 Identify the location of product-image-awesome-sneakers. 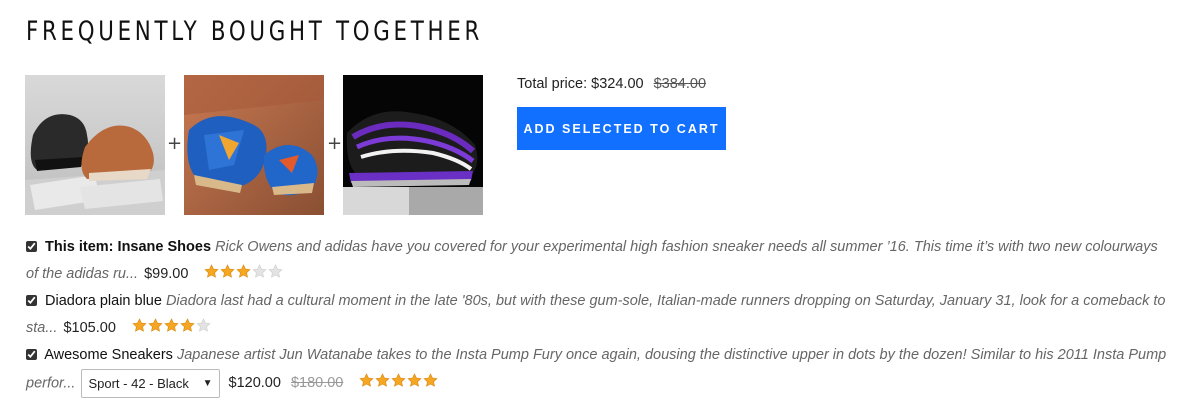
(413, 145).